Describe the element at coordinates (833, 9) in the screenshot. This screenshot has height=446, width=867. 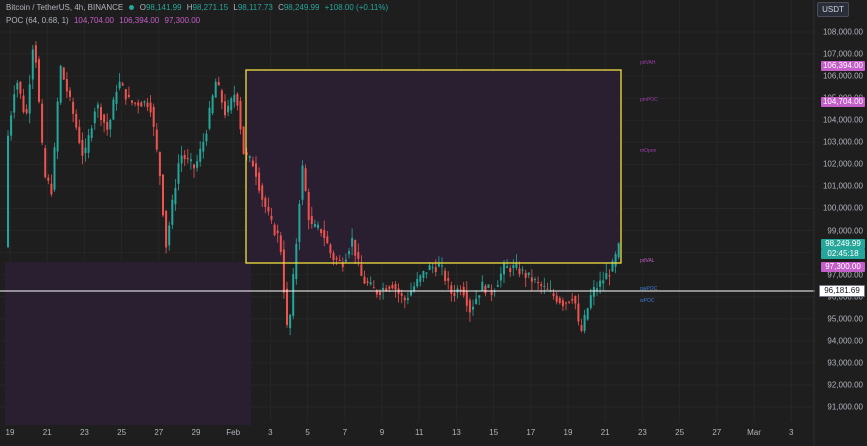
I see `currency-button: USDT` at that location.